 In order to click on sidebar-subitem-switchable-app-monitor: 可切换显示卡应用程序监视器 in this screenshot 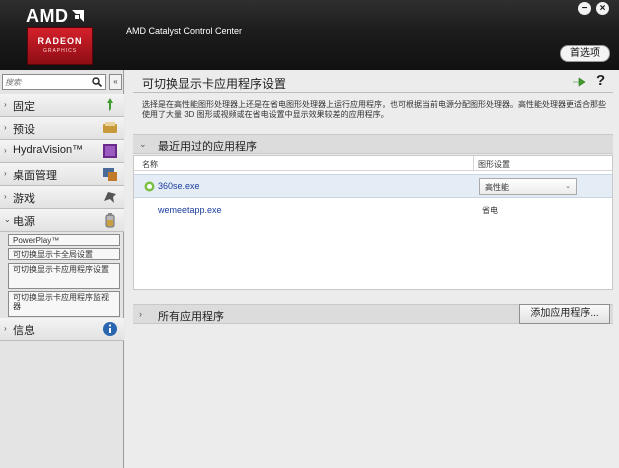, I will do `click(64, 304)`.